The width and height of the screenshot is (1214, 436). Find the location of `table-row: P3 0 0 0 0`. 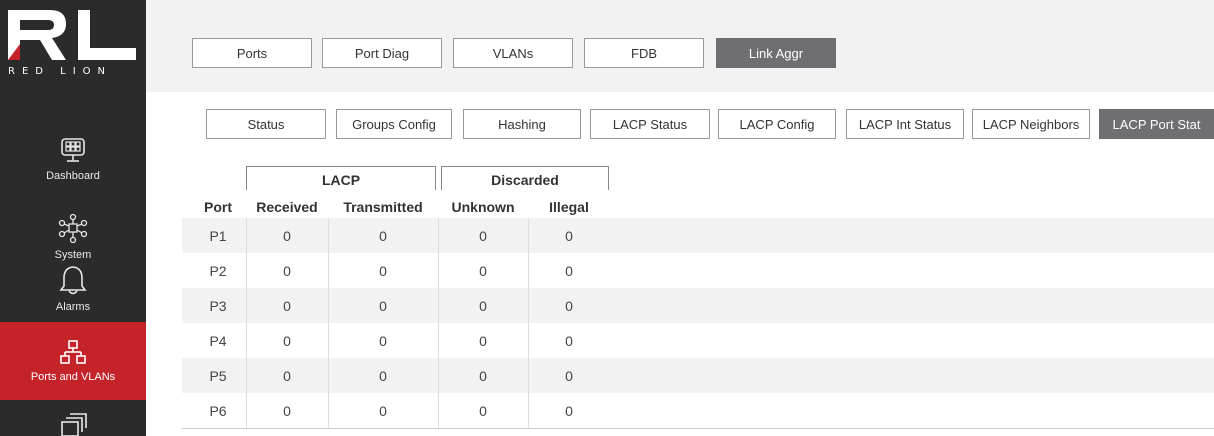

table-row: P3 0 0 0 0 is located at coordinates (698, 305).